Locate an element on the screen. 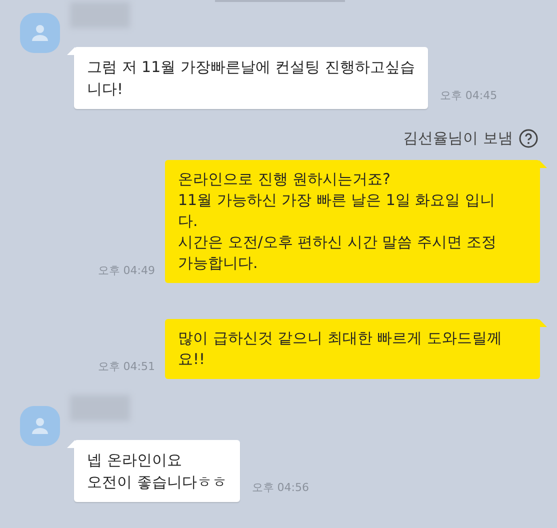 The width and height of the screenshot is (557, 528). message-time: 오후 04:56 is located at coordinates (280, 488).